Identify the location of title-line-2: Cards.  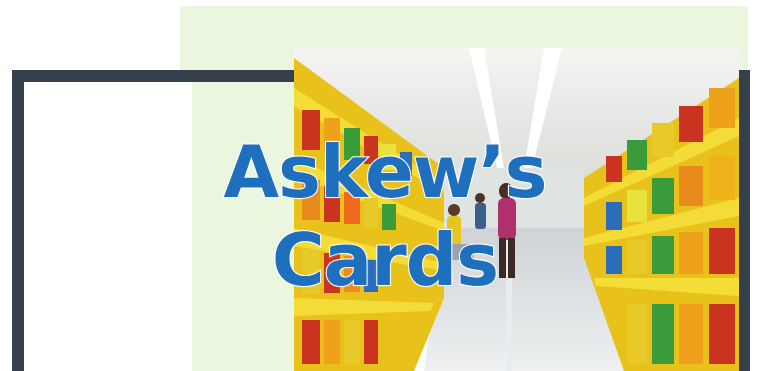
(385, 260).